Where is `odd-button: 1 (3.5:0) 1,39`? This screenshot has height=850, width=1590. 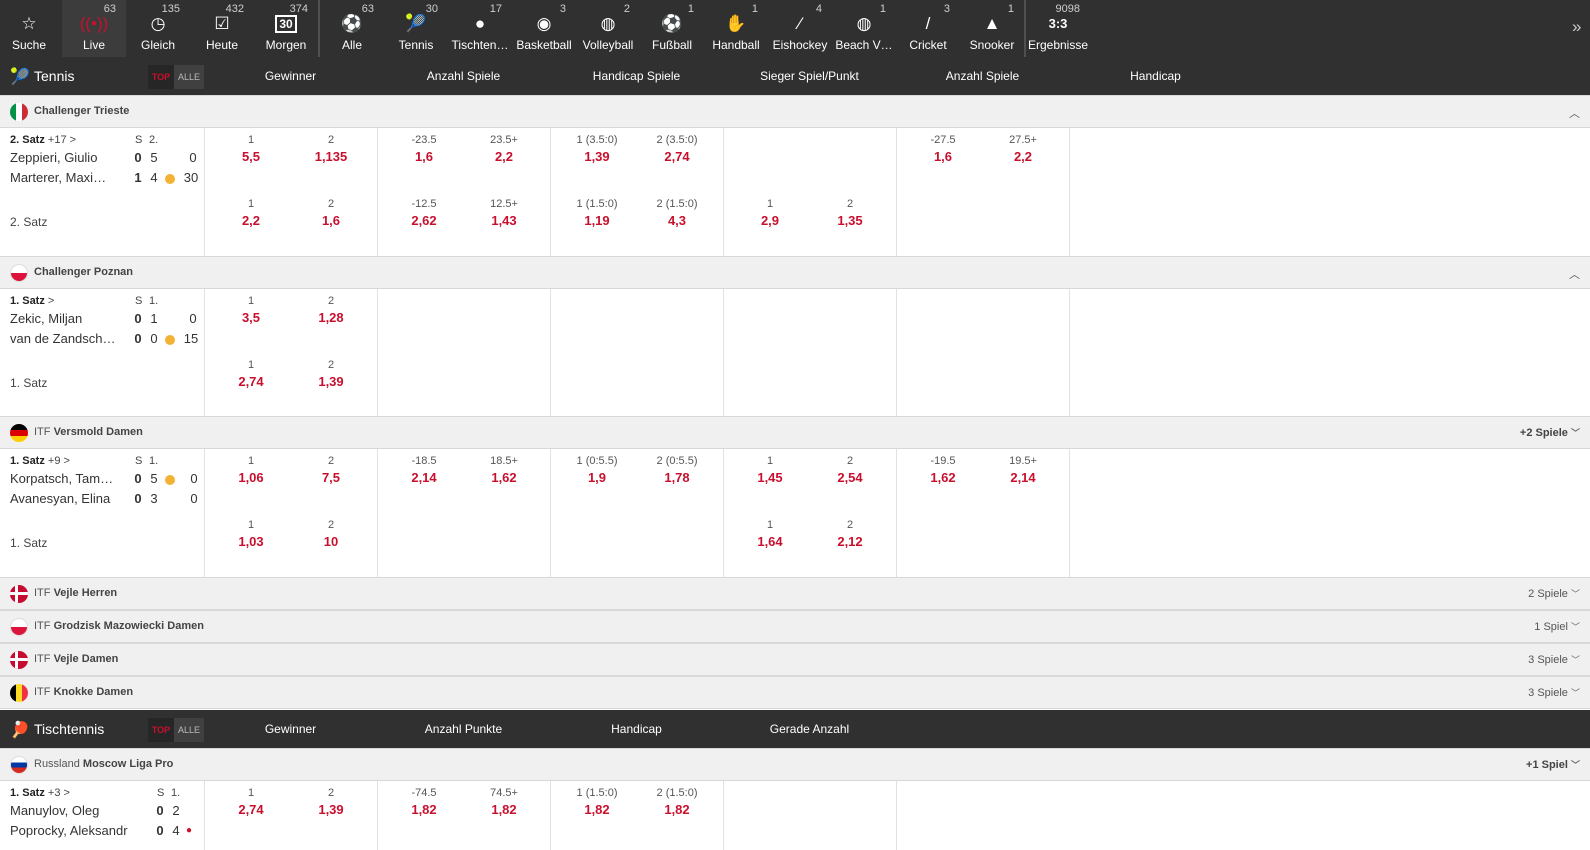
odd-button: 1 (3.5:0) 1,39 is located at coordinates (597, 150).